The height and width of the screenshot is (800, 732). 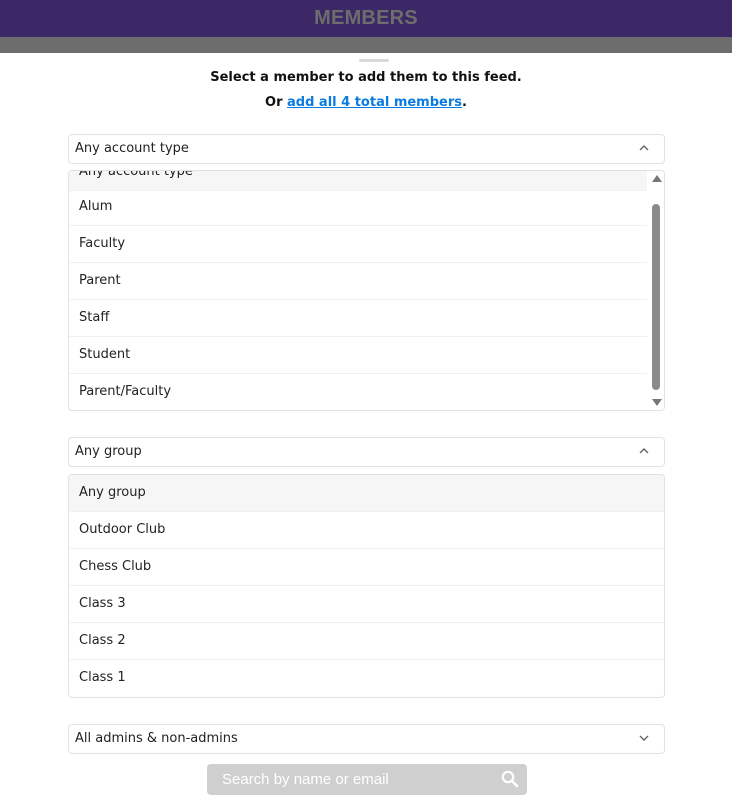 I want to click on add-all-line: Or add all 4 total members., so click(x=366, y=102).